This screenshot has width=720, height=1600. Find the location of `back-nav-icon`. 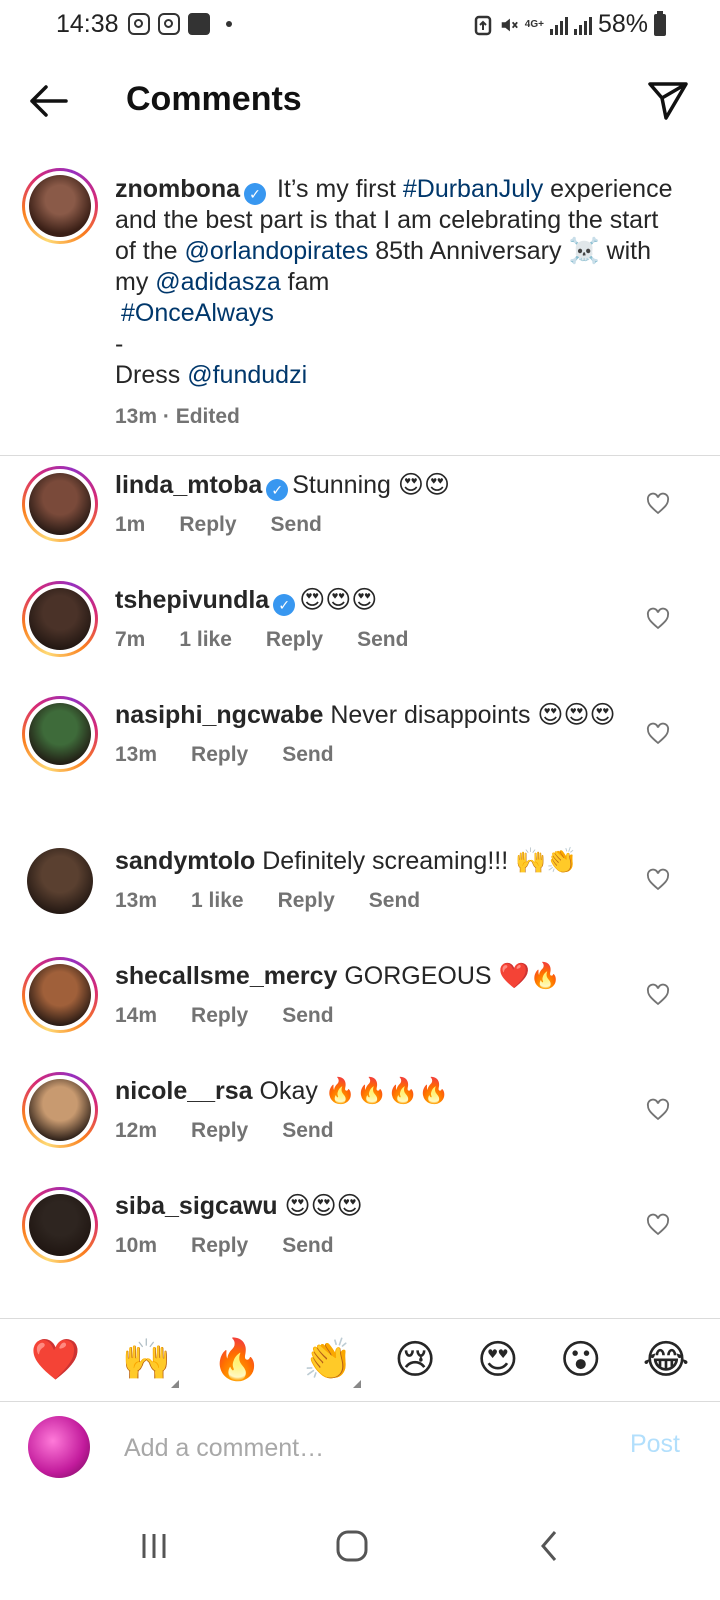

back-nav-icon is located at coordinates (550, 1546).